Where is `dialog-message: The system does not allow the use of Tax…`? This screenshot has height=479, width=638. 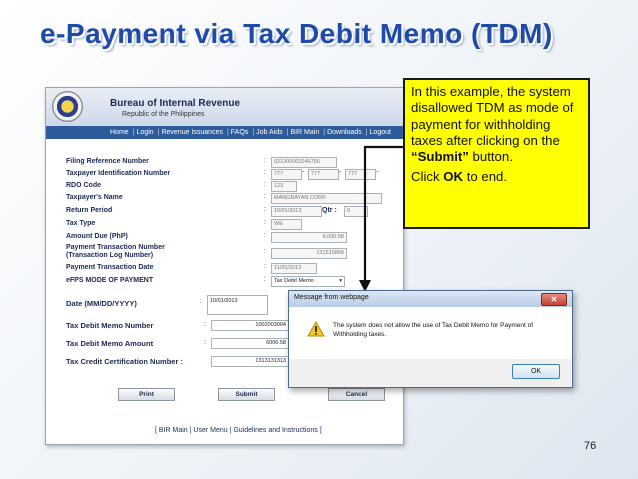 dialog-message: The system does not allow the use of Tax… is located at coordinates (433, 330).